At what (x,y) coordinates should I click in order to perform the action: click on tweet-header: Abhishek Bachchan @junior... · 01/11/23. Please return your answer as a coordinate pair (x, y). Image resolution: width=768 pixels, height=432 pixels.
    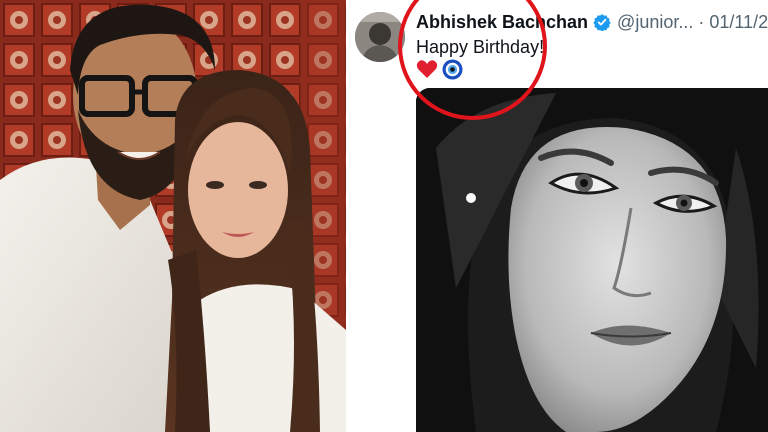
    Looking at the image, I should click on (592, 22).